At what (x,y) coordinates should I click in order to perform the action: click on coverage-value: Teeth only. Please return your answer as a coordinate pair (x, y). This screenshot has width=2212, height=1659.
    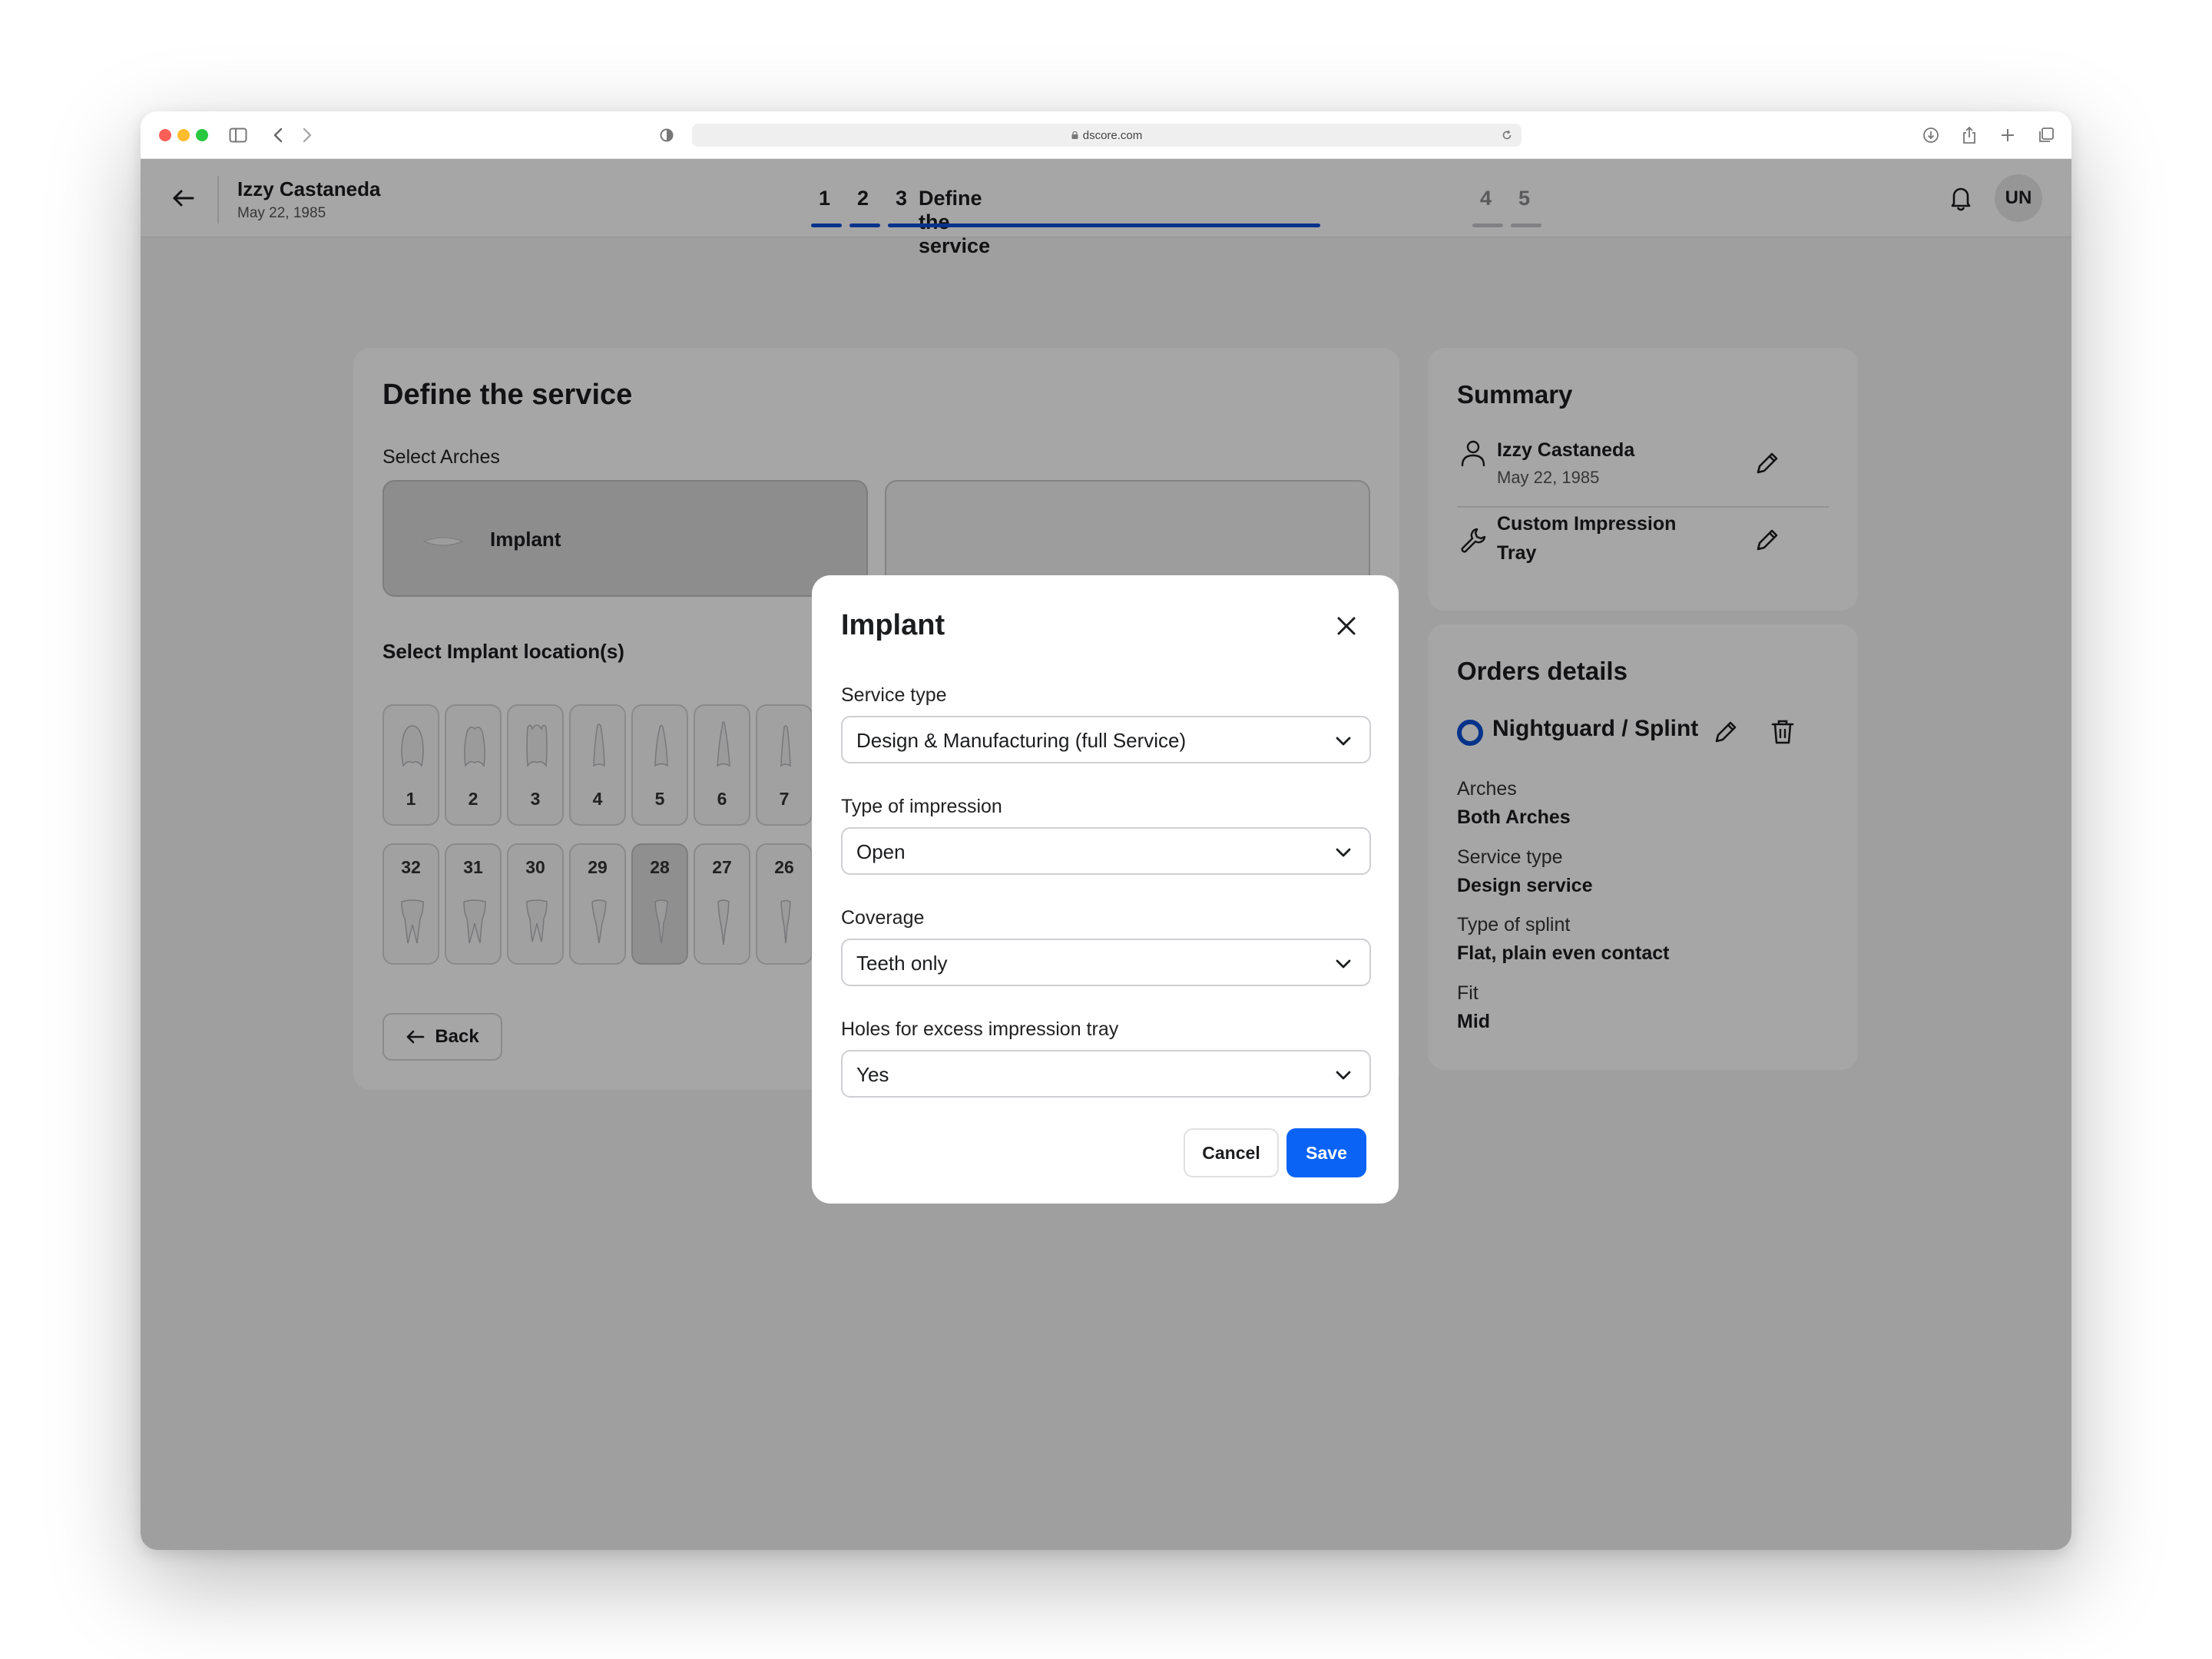
    Looking at the image, I should click on (902, 964).